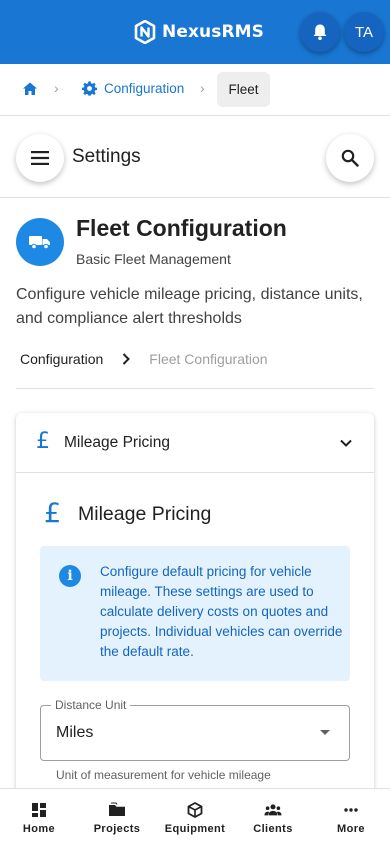  Describe the element at coordinates (117, 829) in the screenshot. I see `nav-projects-label: Projects` at that location.